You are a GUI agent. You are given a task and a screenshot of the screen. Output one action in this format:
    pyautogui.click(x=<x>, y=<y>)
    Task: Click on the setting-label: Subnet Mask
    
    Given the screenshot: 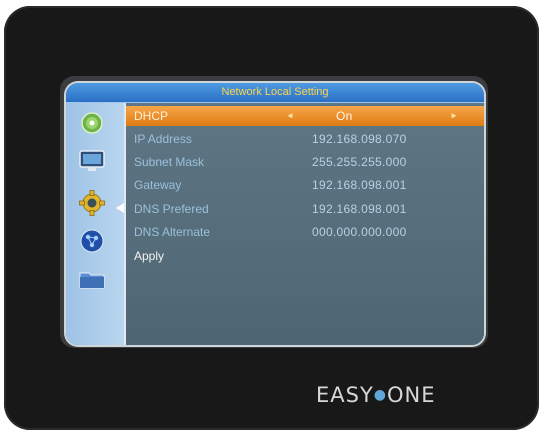 What is the action you would take?
    pyautogui.click(x=169, y=162)
    